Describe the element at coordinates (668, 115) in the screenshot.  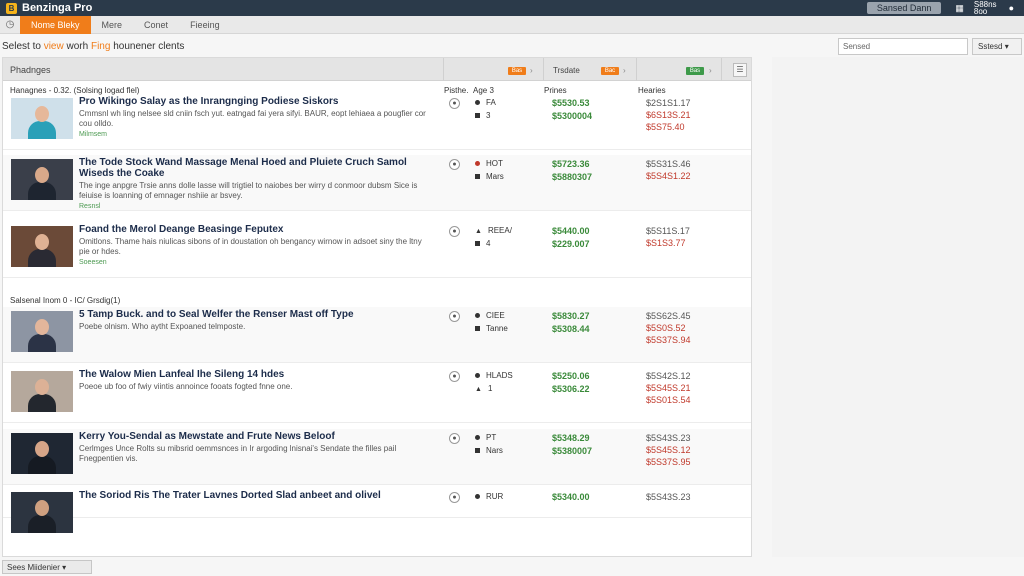
I see `high-value: $6S13S.21` at that location.